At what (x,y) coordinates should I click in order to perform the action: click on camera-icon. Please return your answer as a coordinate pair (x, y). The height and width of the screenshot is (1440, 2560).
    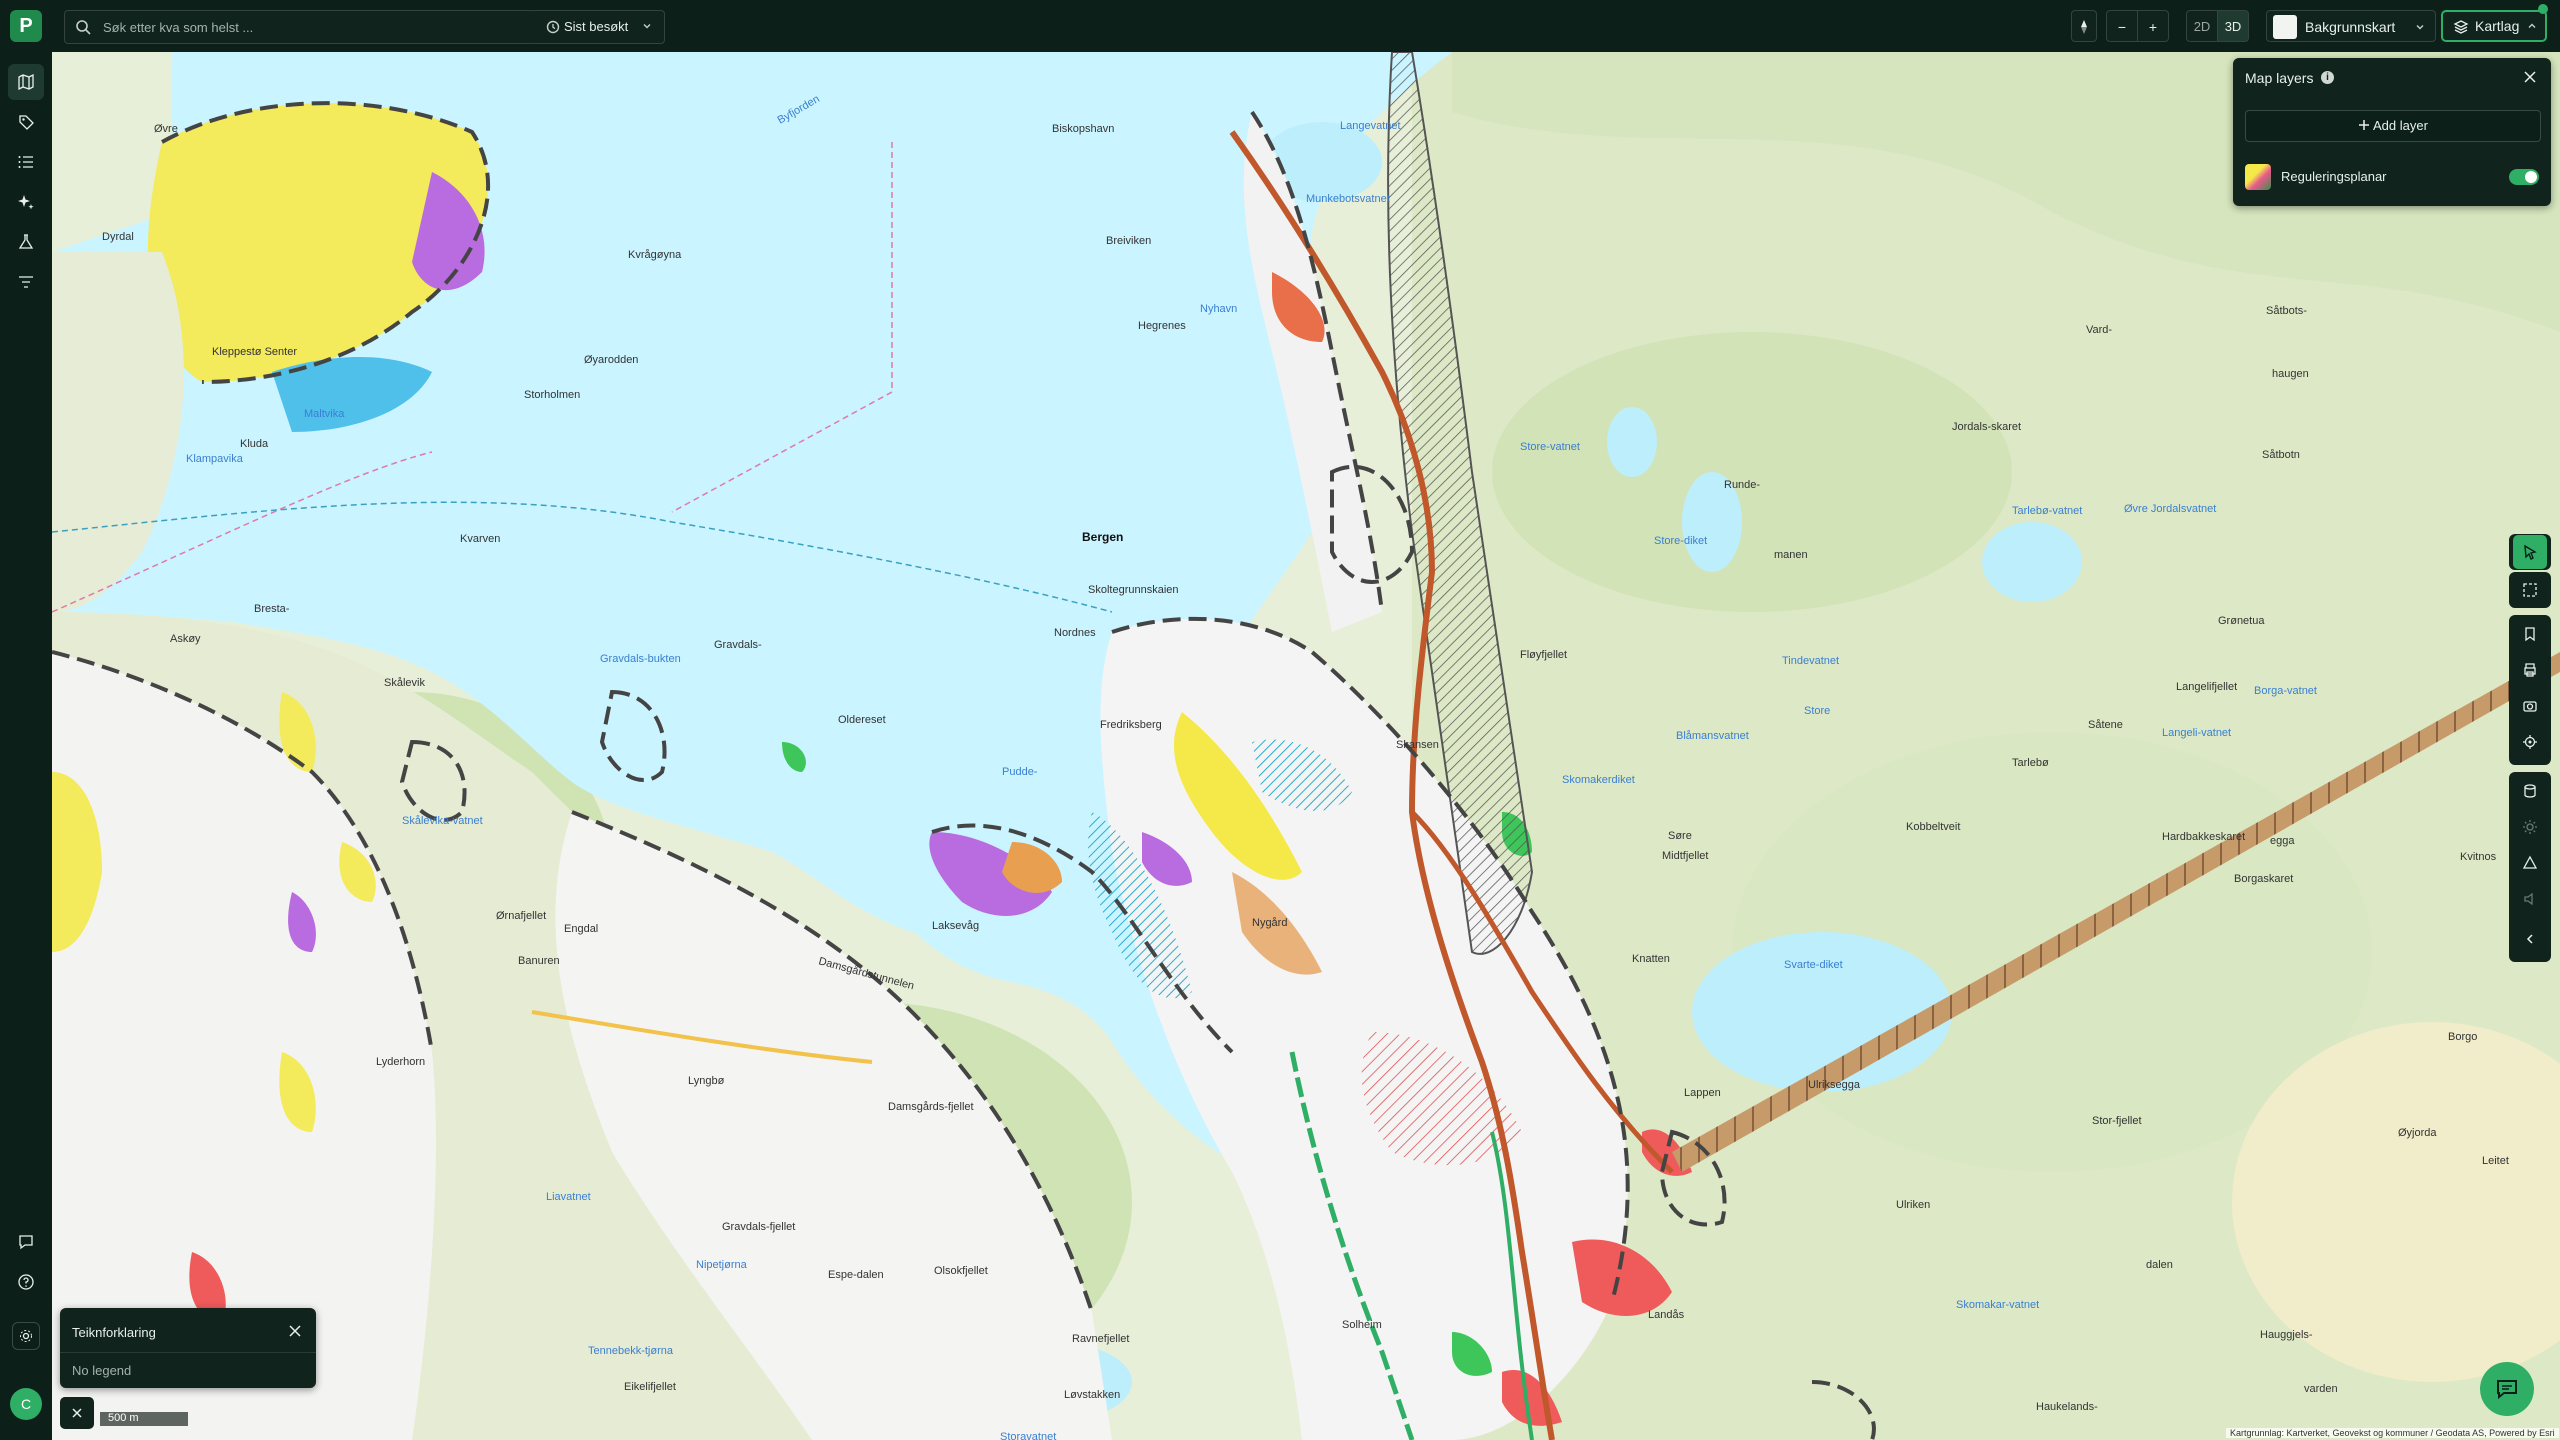
    Looking at the image, I should click on (2530, 706).